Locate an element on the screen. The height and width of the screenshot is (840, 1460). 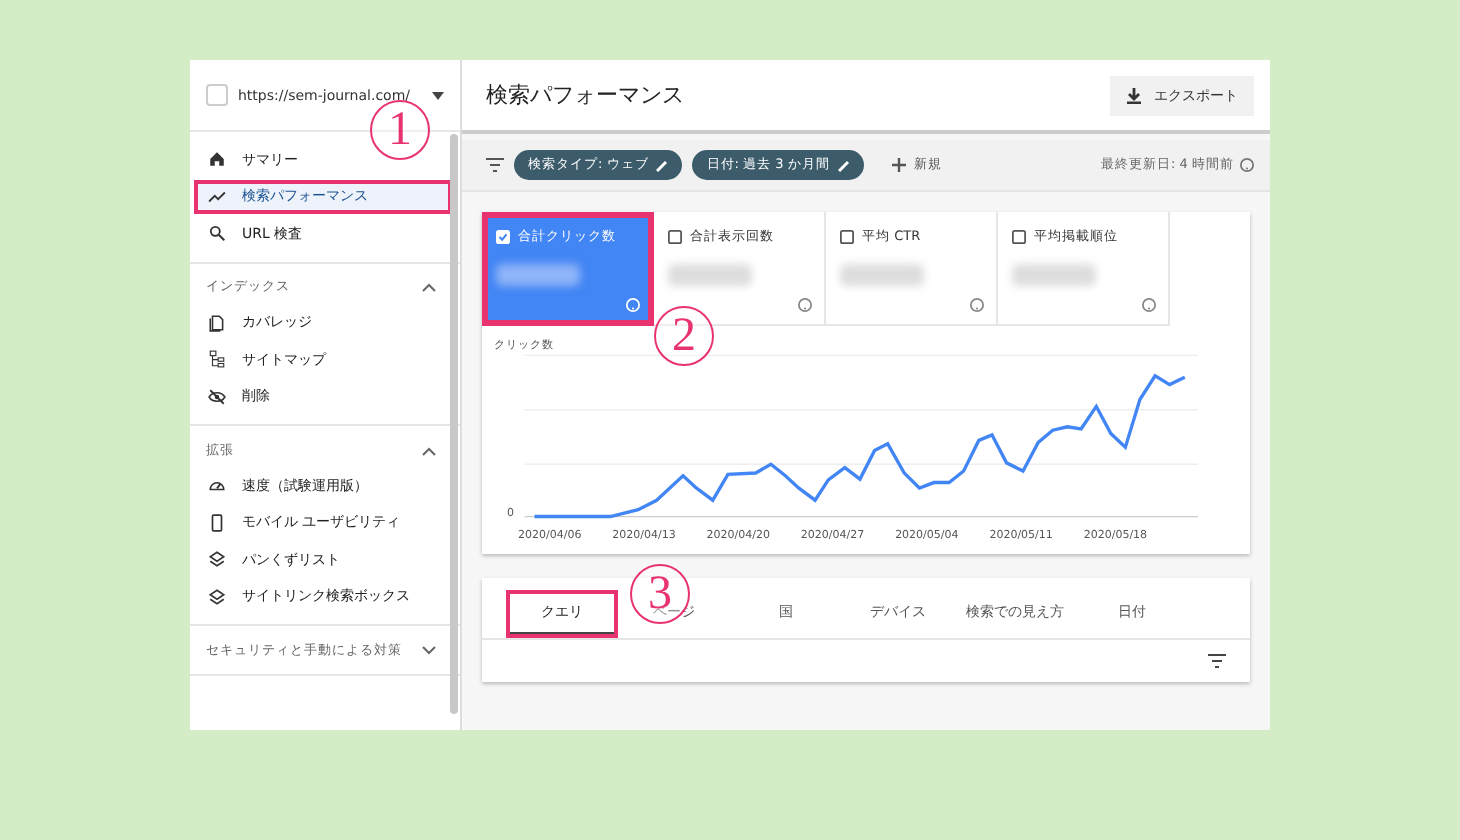
site-logo-icon is located at coordinates (217, 95).